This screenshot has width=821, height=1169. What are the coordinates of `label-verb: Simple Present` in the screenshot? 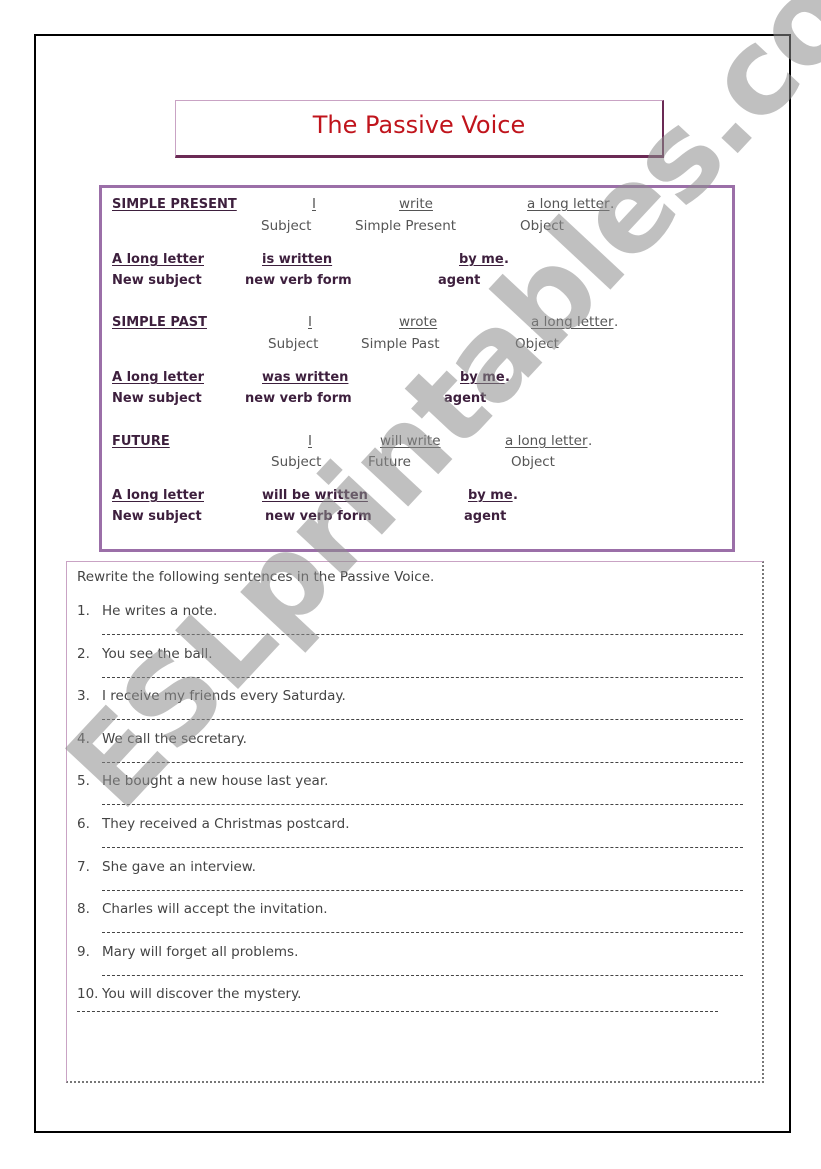 It's located at (406, 226).